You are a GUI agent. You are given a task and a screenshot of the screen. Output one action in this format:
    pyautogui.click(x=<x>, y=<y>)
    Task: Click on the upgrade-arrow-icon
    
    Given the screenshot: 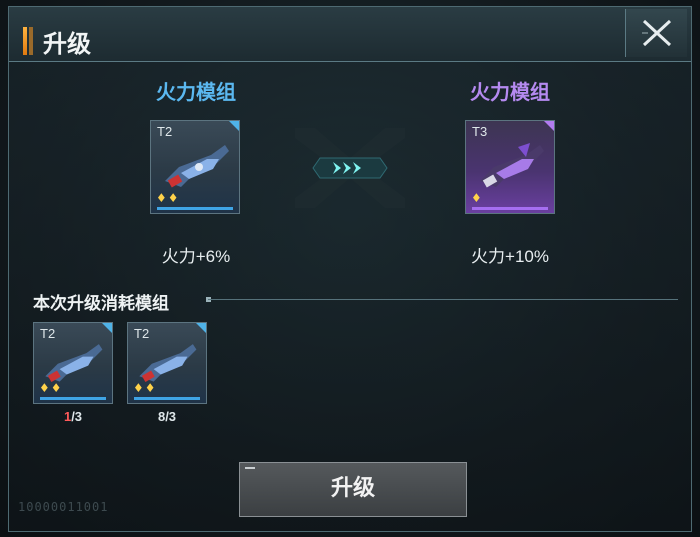 What is the action you would take?
    pyautogui.click(x=350, y=168)
    